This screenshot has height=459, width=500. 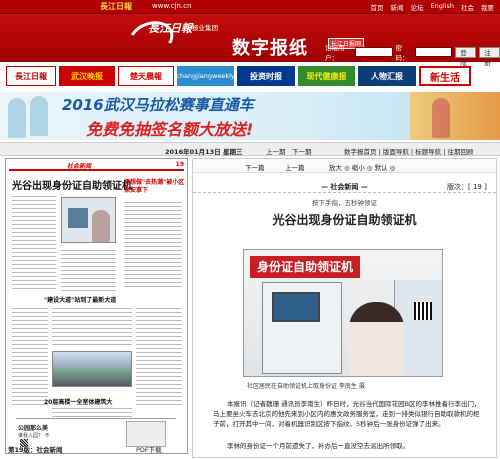 I want to click on paper-wuhan-evening: 武汉晚报, so click(x=87, y=76).